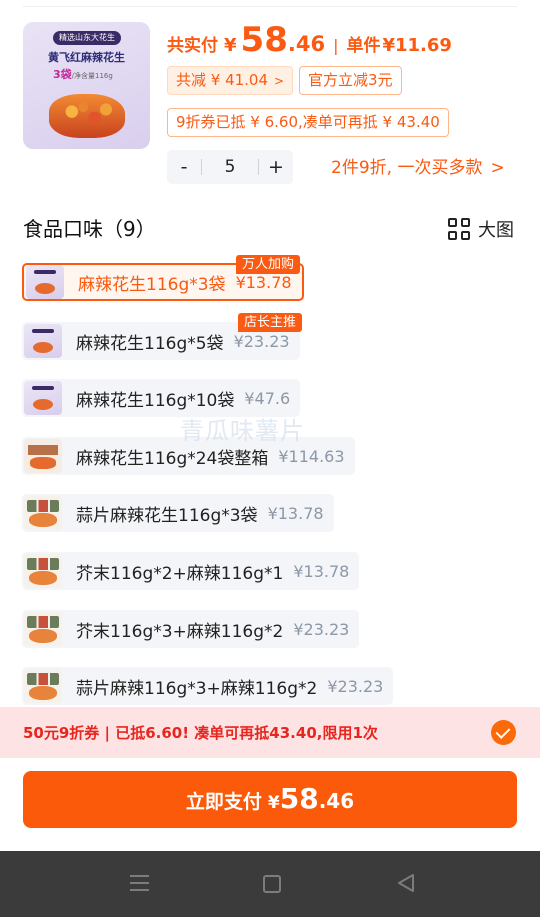 The width and height of the screenshot is (540, 917). Describe the element at coordinates (223, 802) in the screenshot. I see `pay-now-label: 立即支付` at that location.